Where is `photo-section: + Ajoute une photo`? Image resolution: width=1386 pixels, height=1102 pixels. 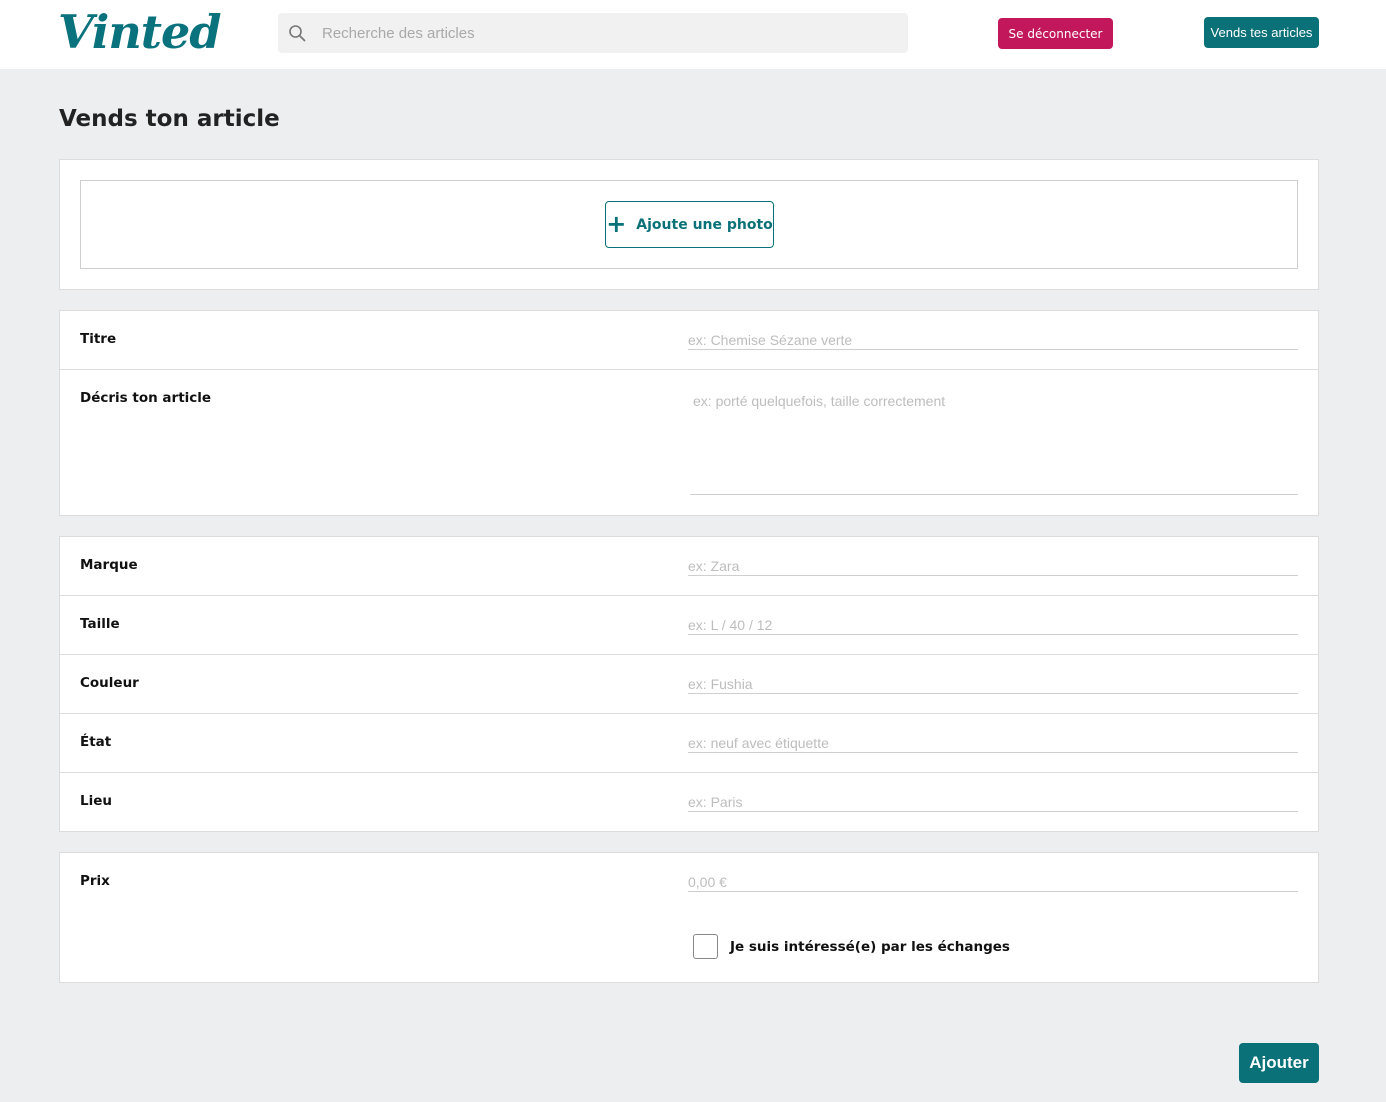 photo-section: + Ajoute une photo is located at coordinates (689, 224).